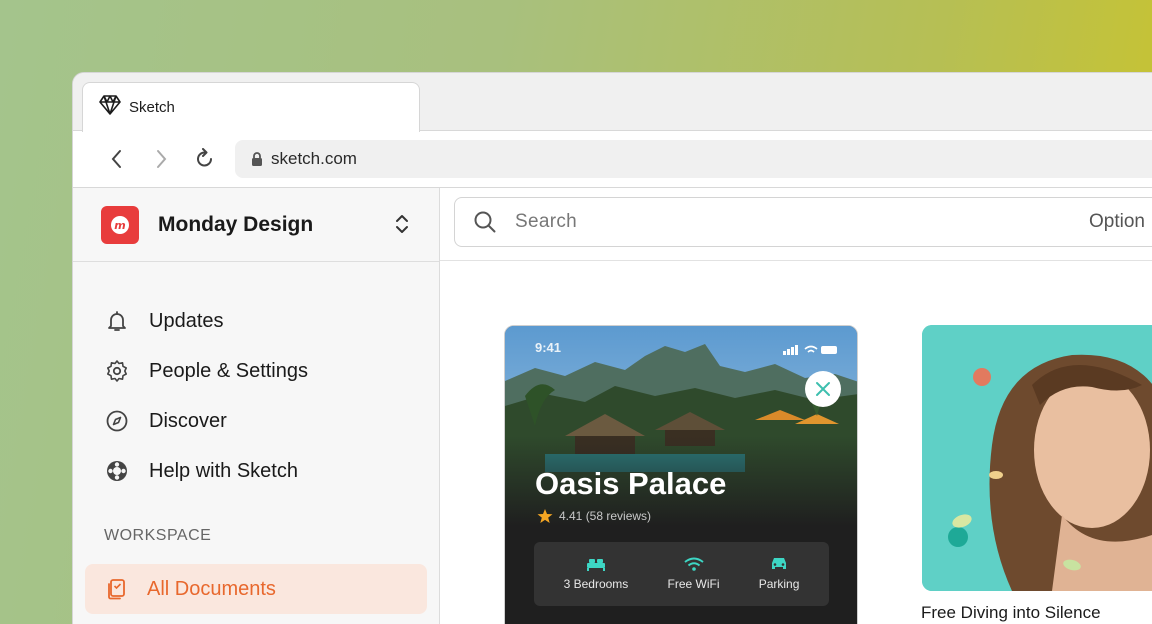 The height and width of the screenshot is (624, 1152). Describe the element at coordinates (1011, 612) in the screenshot. I see `document-title: Free Diving into Silence` at that location.